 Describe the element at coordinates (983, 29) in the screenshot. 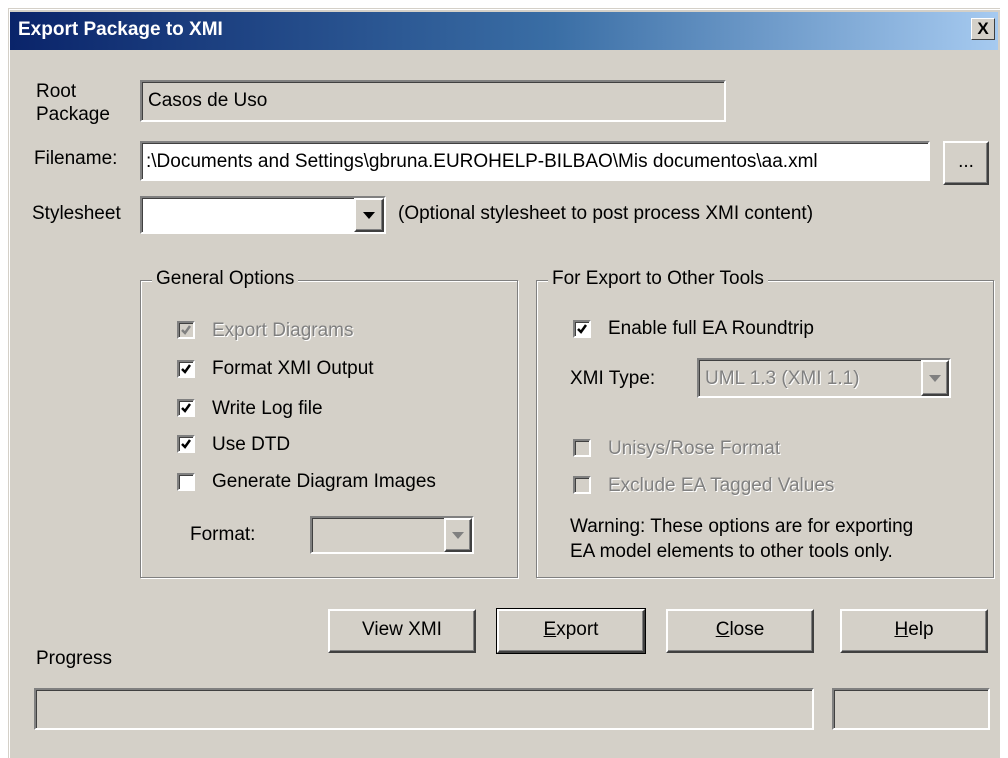

I see `close-window-button: X` at that location.